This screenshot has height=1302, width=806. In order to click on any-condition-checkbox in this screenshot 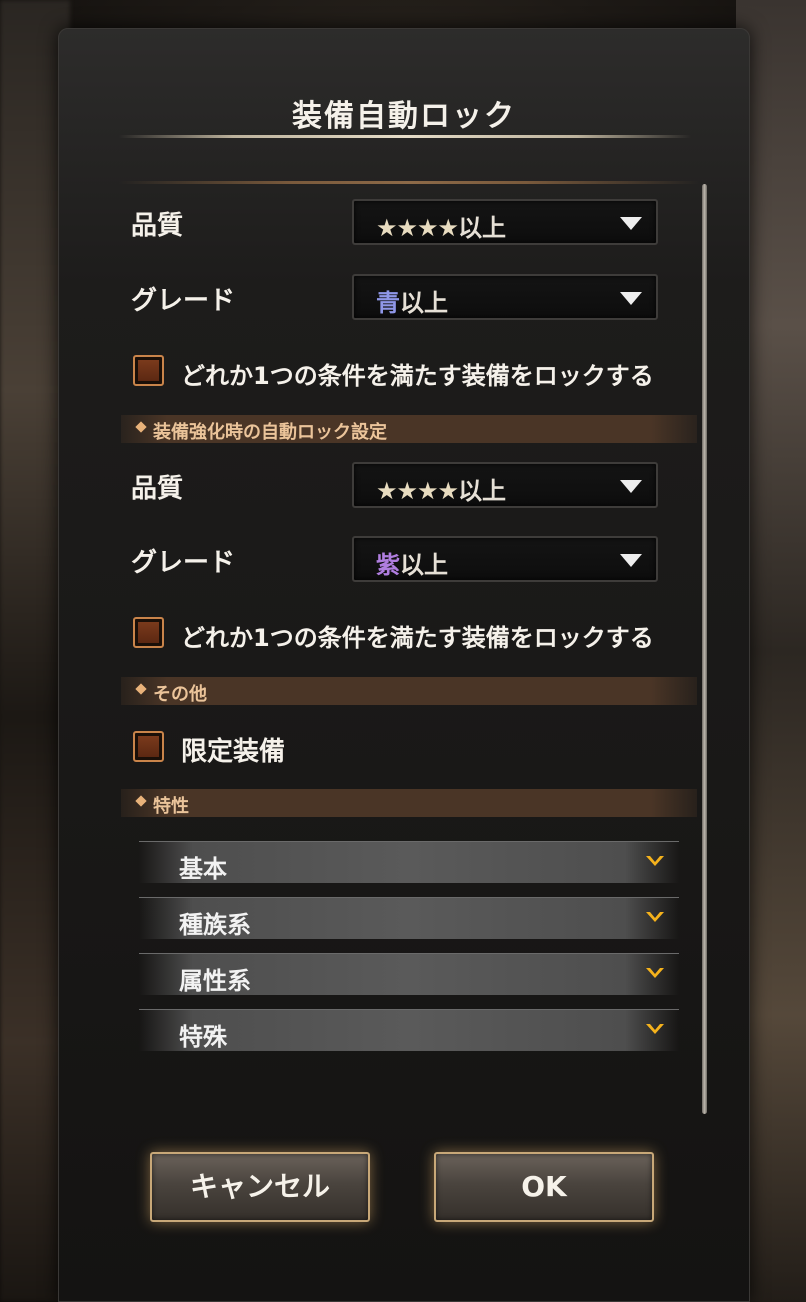, I will do `click(148, 370)`.